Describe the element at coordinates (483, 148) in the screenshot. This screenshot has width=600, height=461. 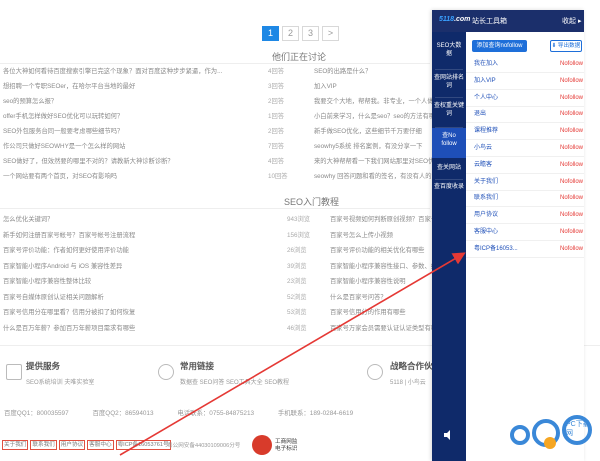
I see `link-name: 小鸟云` at that location.